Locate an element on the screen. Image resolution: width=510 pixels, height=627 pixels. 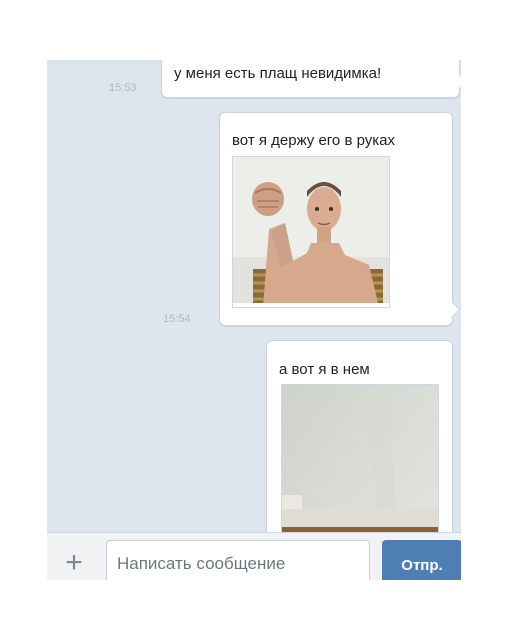
message-text: вот я держу его в руках is located at coordinates (313, 140).